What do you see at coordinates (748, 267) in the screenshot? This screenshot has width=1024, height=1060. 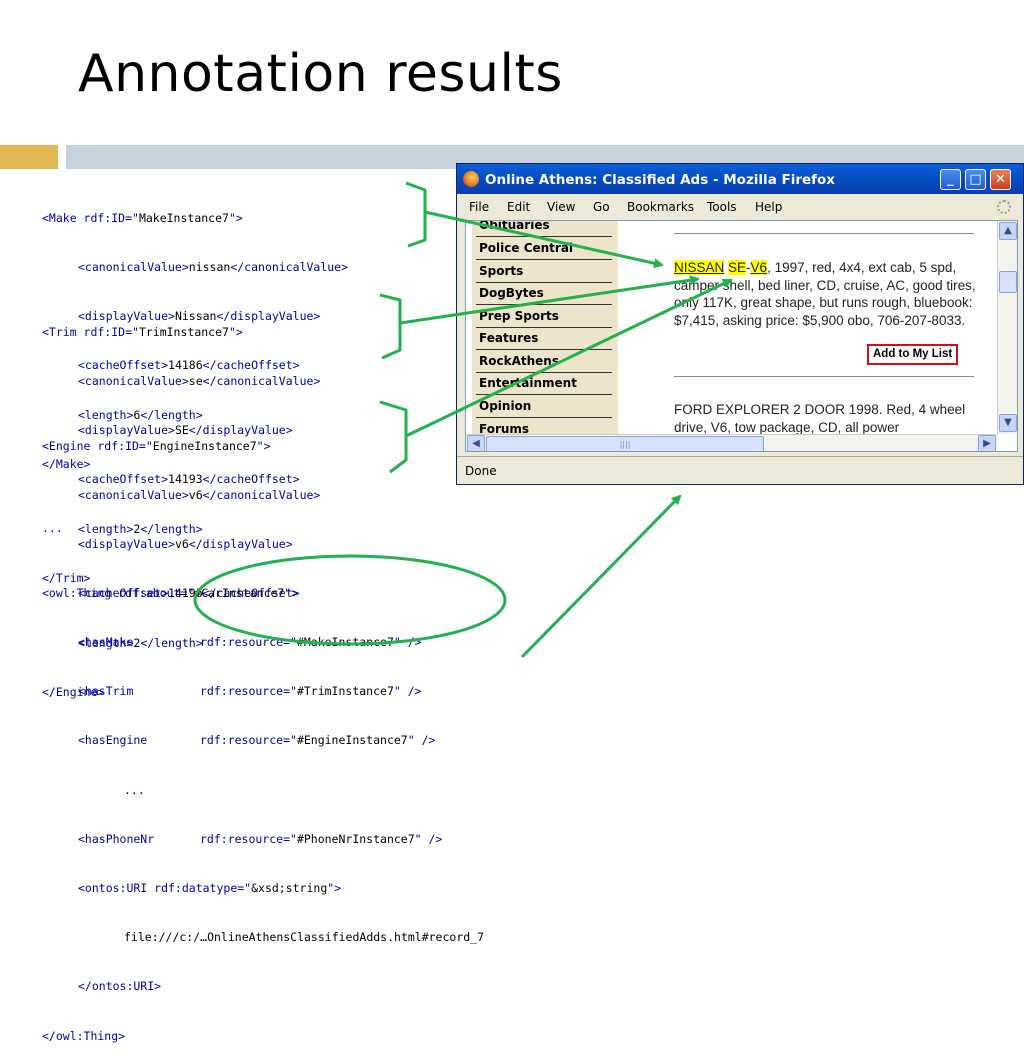 I see `ad-dash: -` at bounding box center [748, 267].